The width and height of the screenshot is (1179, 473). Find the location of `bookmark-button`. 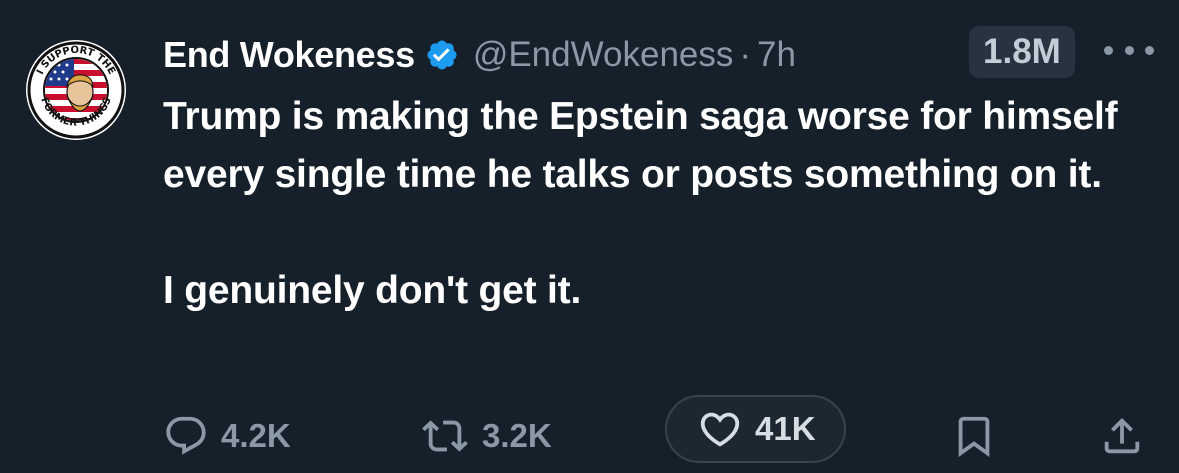

bookmark-button is located at coordinates (974, 436).